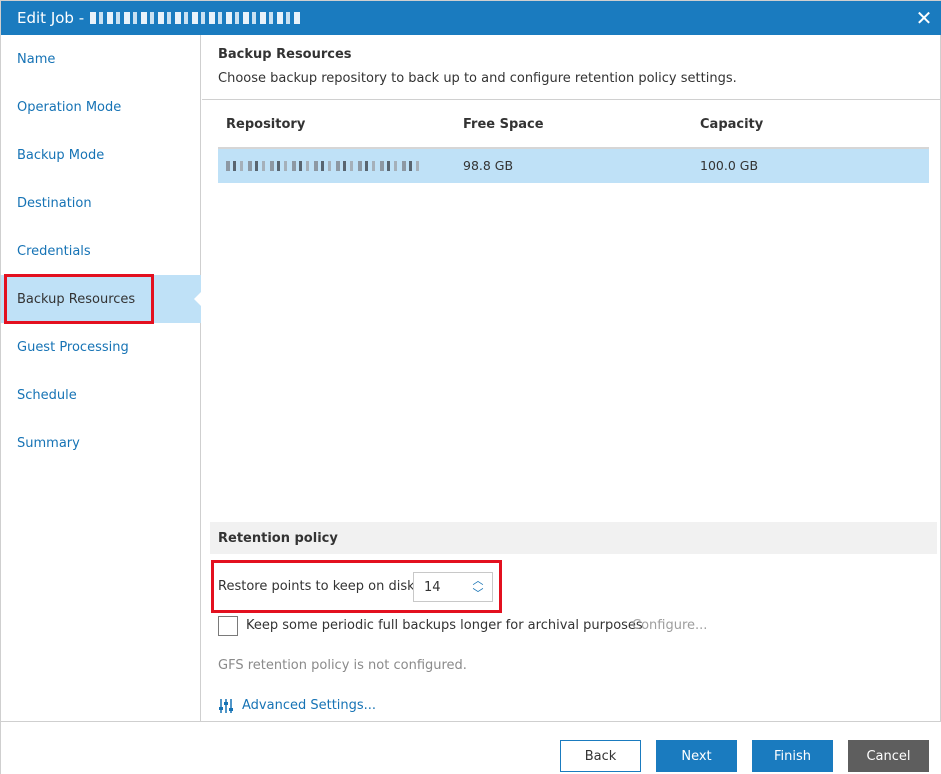 Image resolution: width=941 pixels, height=774 pixels. What do you see at coordinates (478, 594) in the screenshot?
I see `chevron-down-icon: ﹀` at bounding box center [478, 594].